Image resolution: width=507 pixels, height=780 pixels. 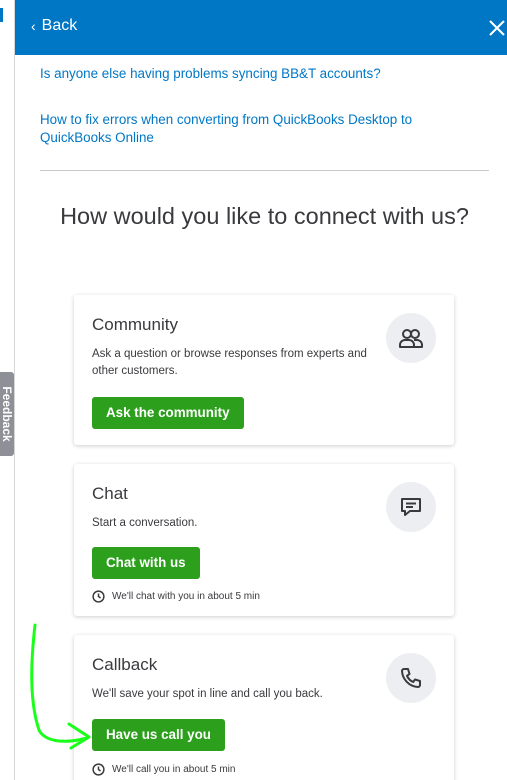 I want to click on back-button-label: Back, so click(x=59, y=25).